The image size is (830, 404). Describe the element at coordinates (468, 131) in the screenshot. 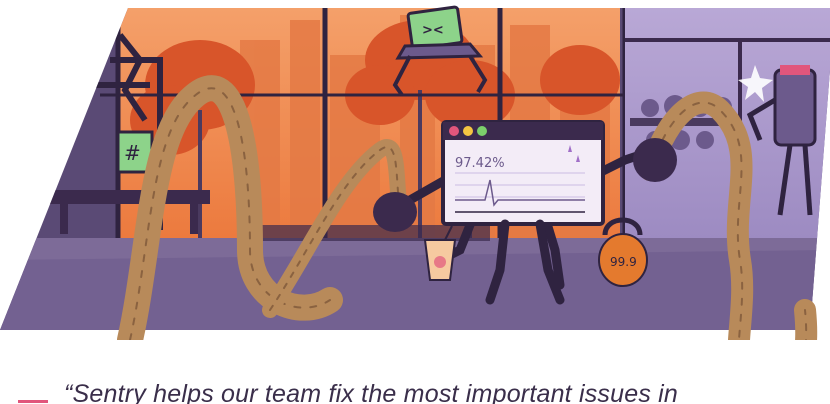

I see `window-minimize-dot` at that location.